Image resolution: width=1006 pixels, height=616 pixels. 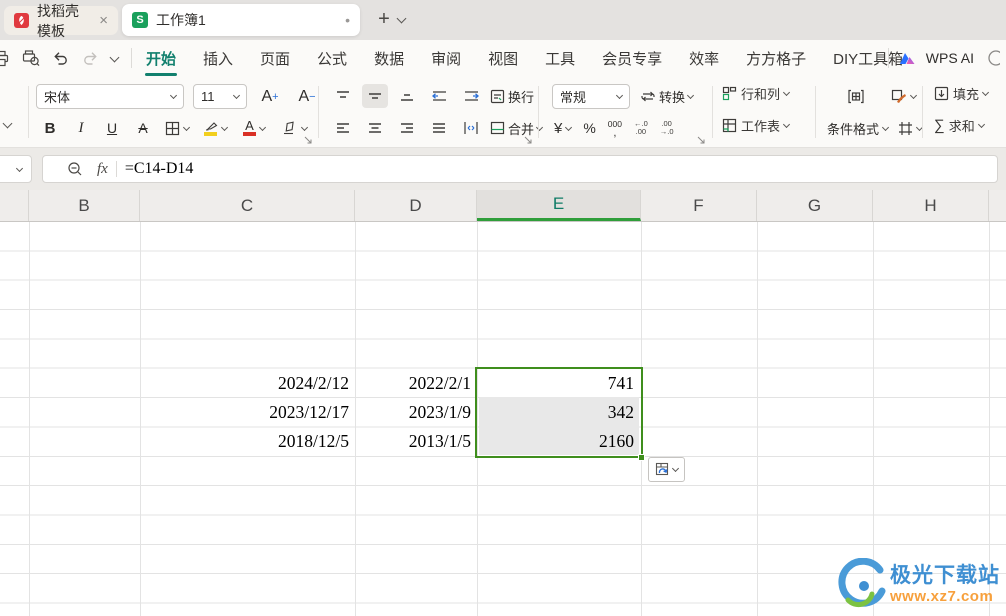 What do you see at coordinates (776, 58) in the screenshot?
I see `menu-ffcell: 方方格子` at bounding box center [776, 58].